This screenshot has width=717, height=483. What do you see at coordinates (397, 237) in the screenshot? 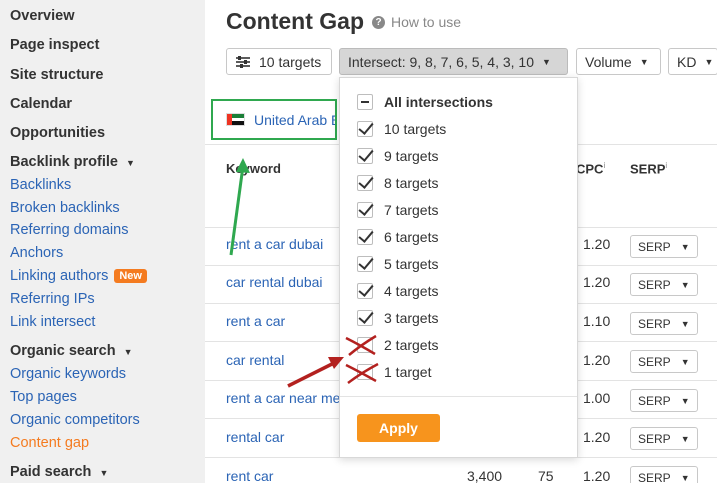
I see `option-6-targets: 6 targets` at bounding box center [397, 237].